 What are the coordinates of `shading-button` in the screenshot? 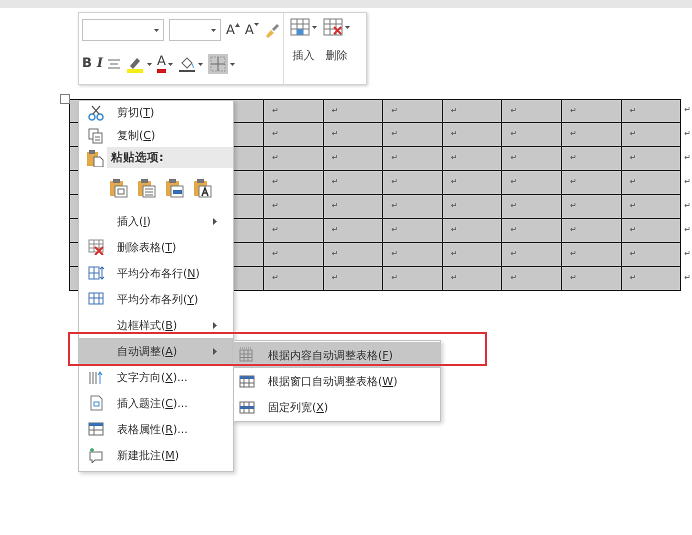 It's located at (190, 64).